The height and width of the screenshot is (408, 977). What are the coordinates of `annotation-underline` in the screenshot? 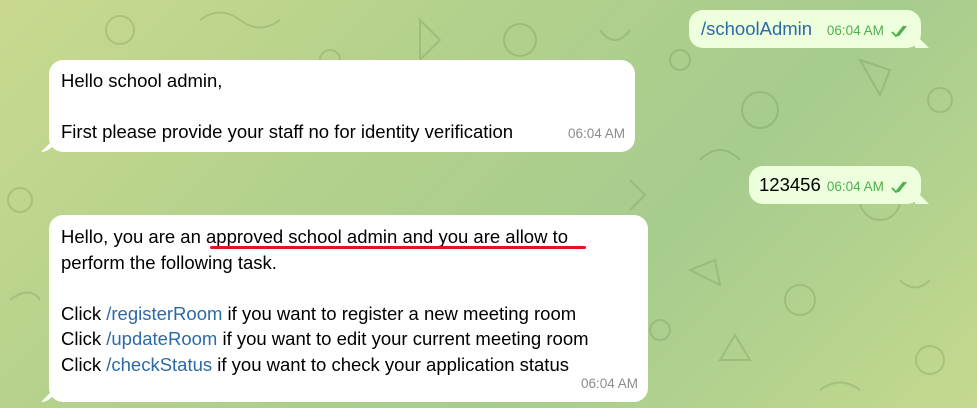 It's located at (398, 247).